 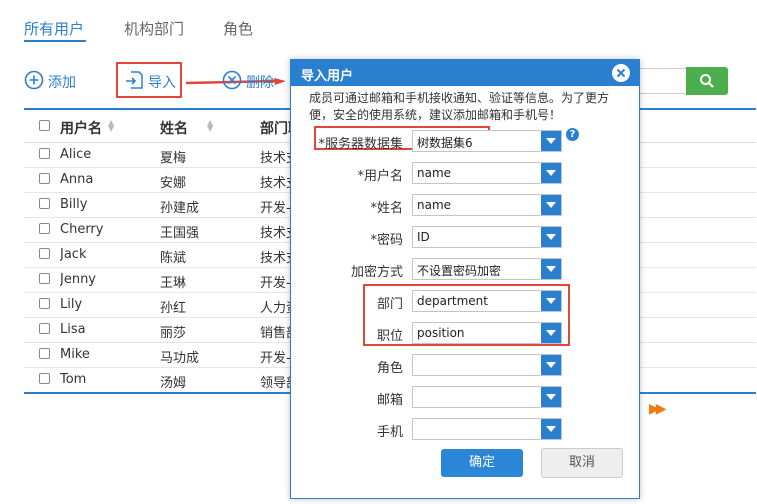 What do you see at coordinates (621, 73) in the screenshot?
I see `close-icon` at bounding box center [621, 73].